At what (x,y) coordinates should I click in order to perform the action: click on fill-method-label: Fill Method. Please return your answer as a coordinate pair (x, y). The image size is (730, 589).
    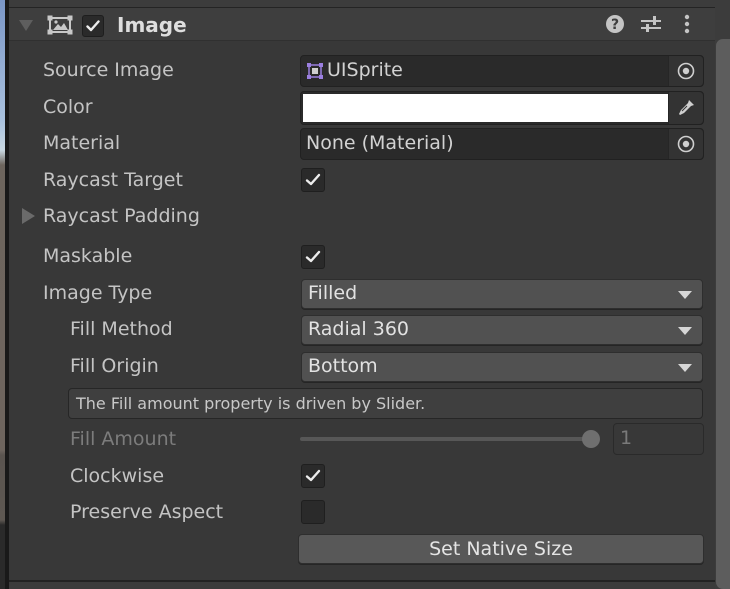
    Looking at the image, I should click on (121, 329).